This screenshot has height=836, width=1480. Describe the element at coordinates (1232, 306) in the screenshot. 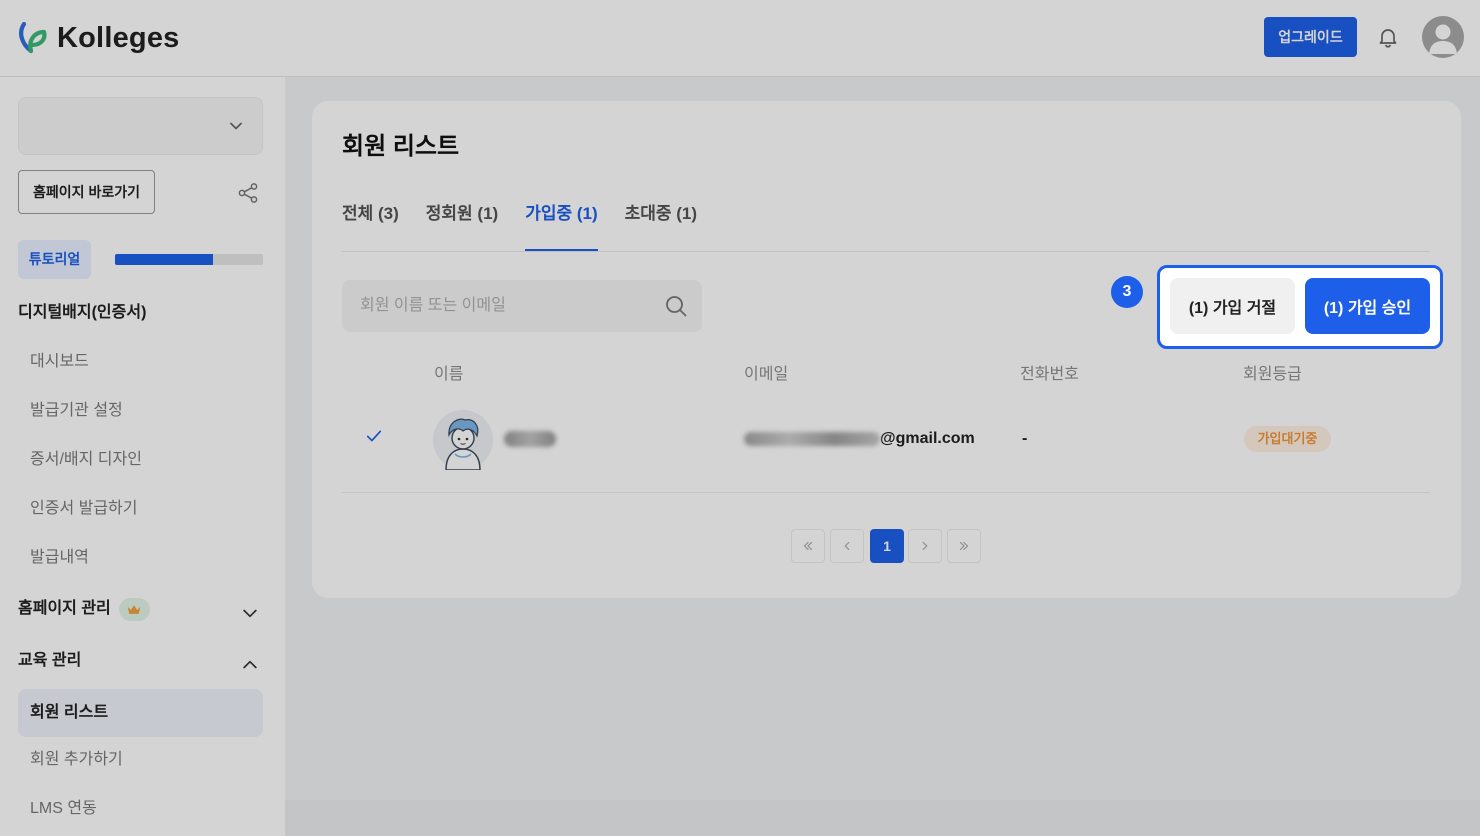

I see `reject-signup-button: (1) 가입 거절` at that location.